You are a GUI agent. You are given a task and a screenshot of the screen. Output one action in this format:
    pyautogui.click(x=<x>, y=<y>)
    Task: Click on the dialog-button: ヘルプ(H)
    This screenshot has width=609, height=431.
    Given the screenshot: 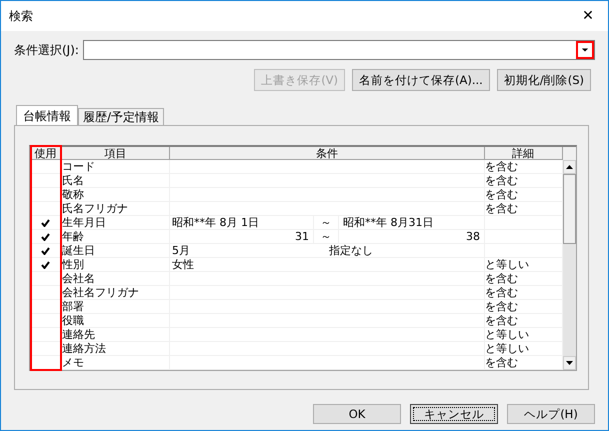 What is the action you would take?
    pyautogui.click(x=551, y=414)
    